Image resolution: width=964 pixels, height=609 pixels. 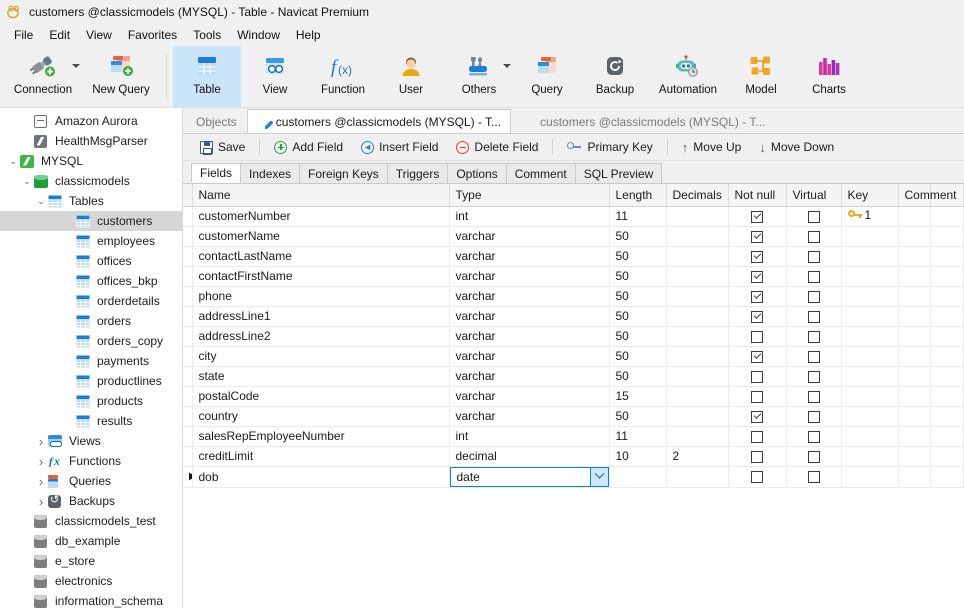 I want to click on tree-item-information-schema: information_schema, so click(x=91, y=599).